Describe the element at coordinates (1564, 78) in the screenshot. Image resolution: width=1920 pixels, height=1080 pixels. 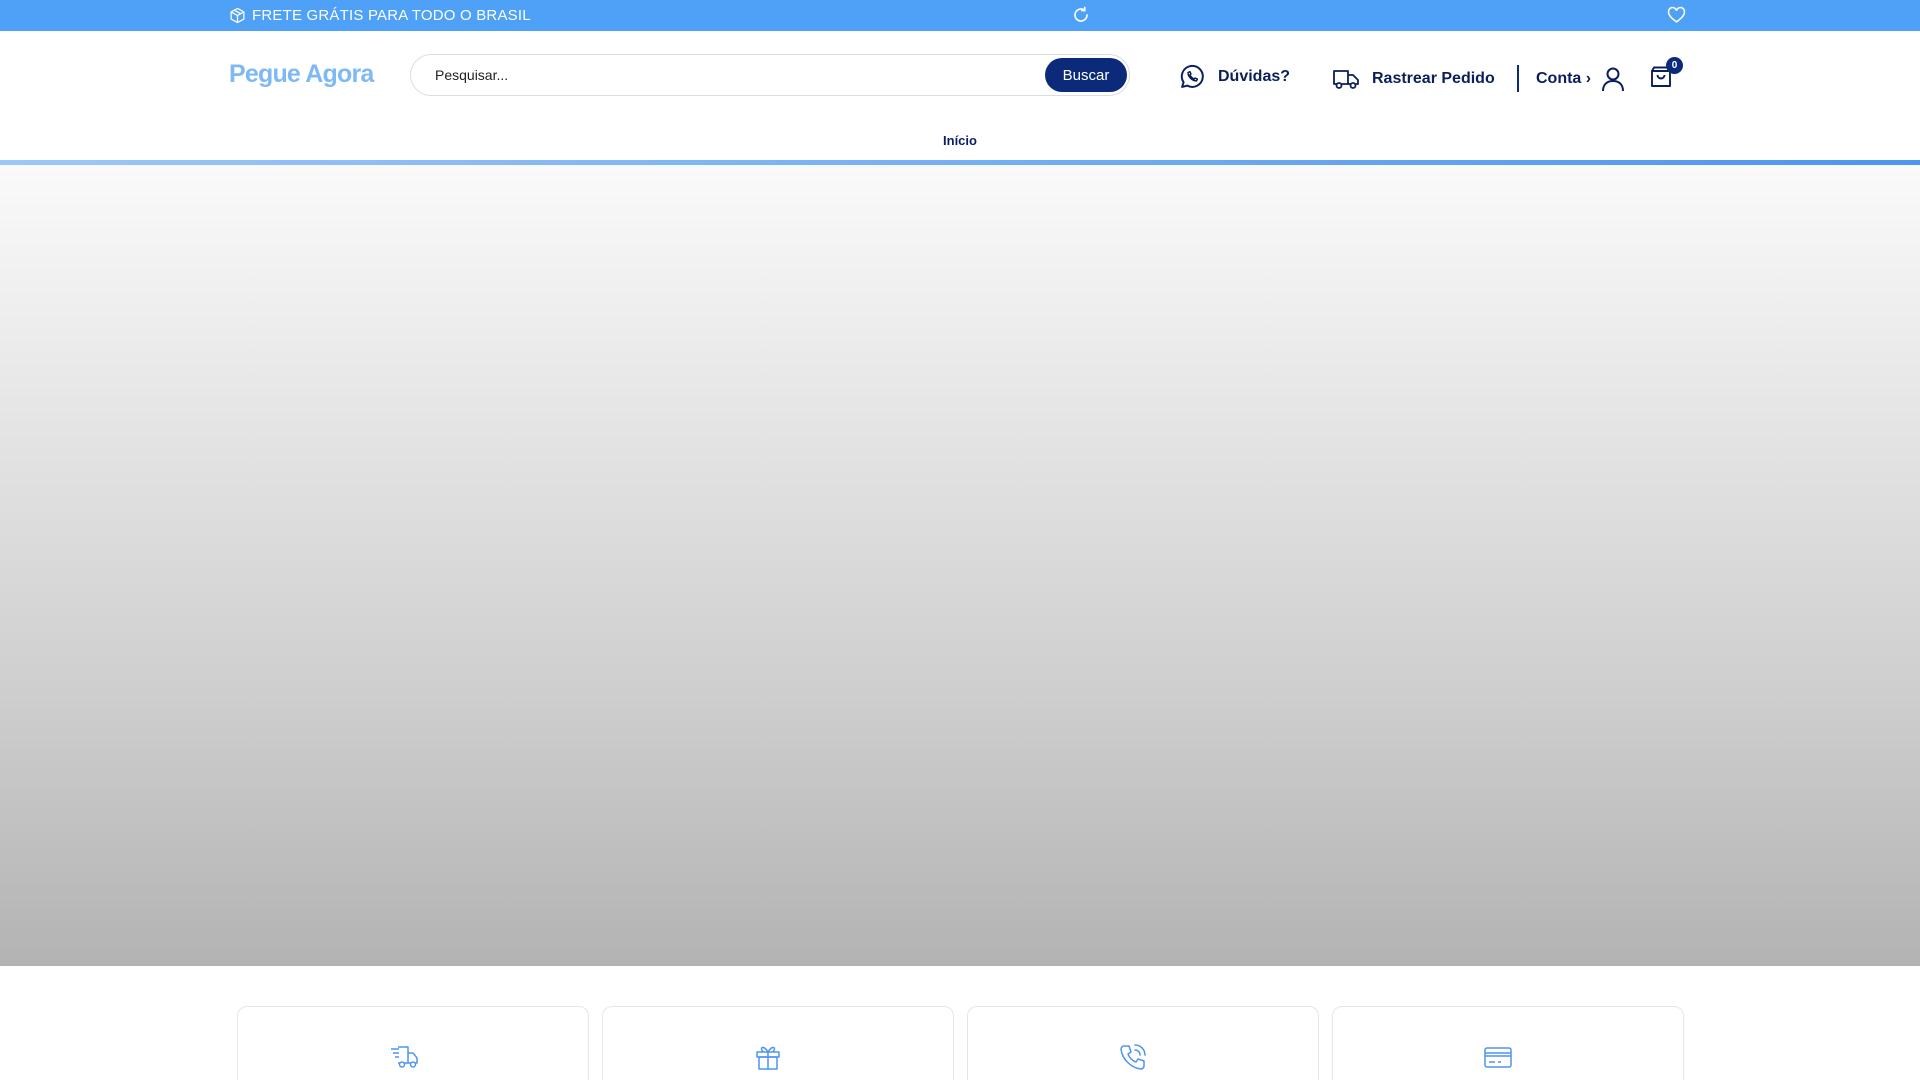
I see `conta-label: Conta ›` at that location.